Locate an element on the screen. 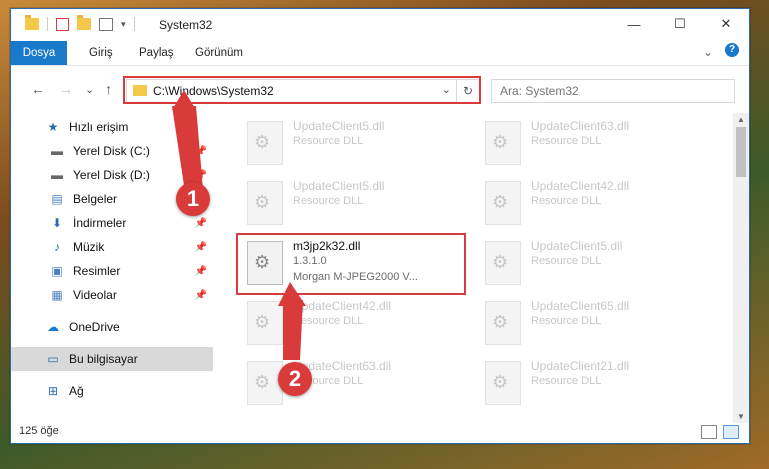 This screenshot has width=769, height=469. annotation-arrows is located at coordinates (239, 225).